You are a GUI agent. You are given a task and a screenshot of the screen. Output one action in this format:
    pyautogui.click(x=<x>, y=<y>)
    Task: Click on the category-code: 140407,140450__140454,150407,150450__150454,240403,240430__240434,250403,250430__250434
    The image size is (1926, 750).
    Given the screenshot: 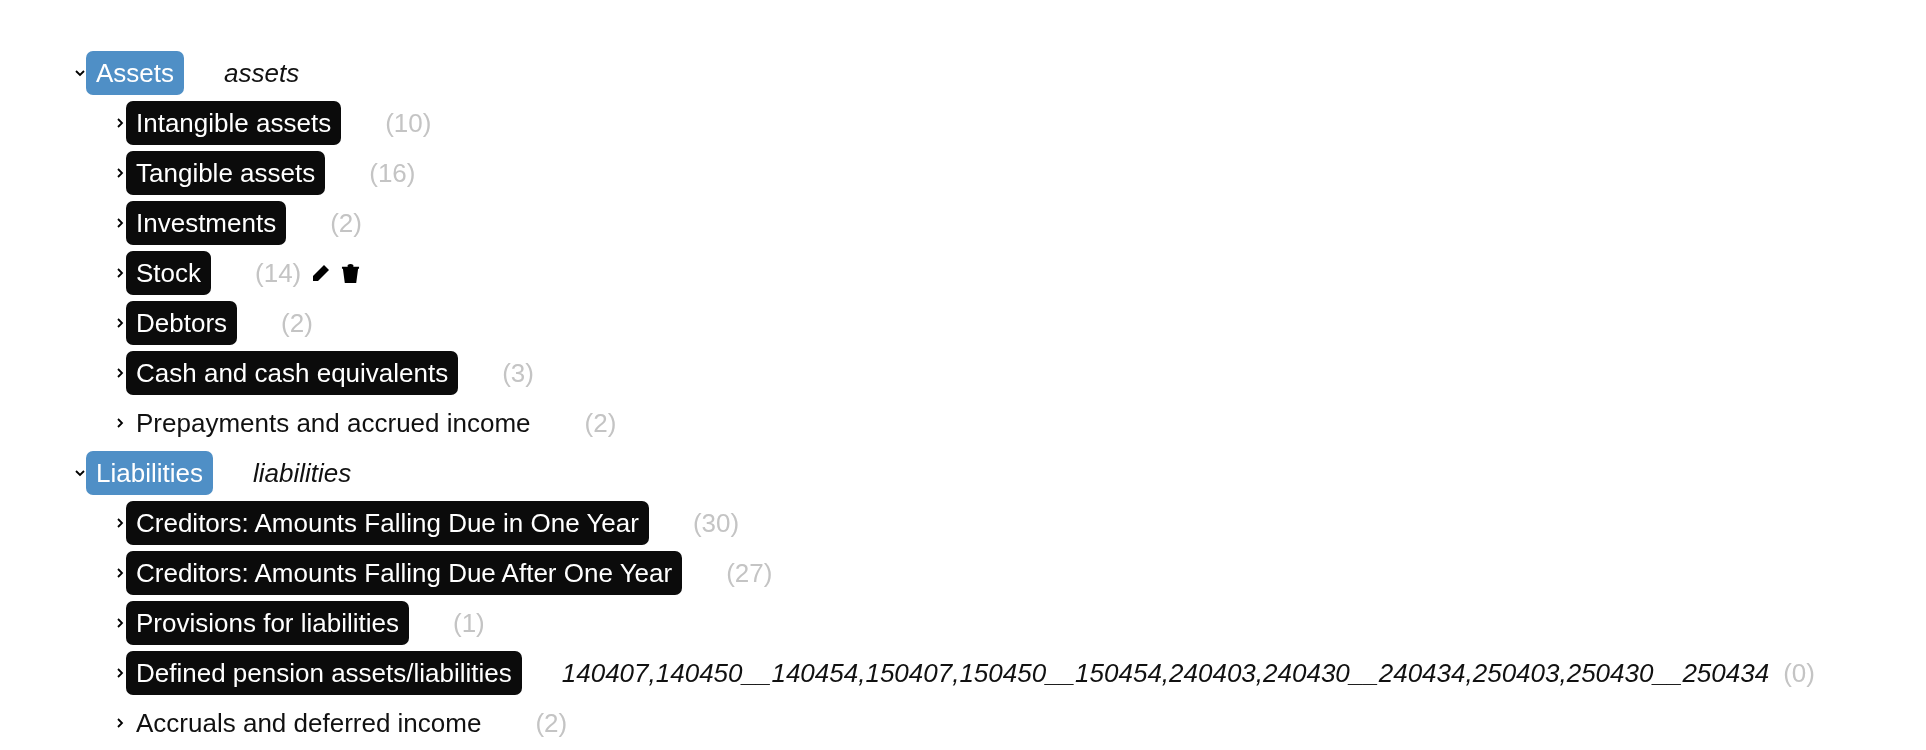 What is the action you would take?
    pyautogui.click(x=1165, y=673)
    